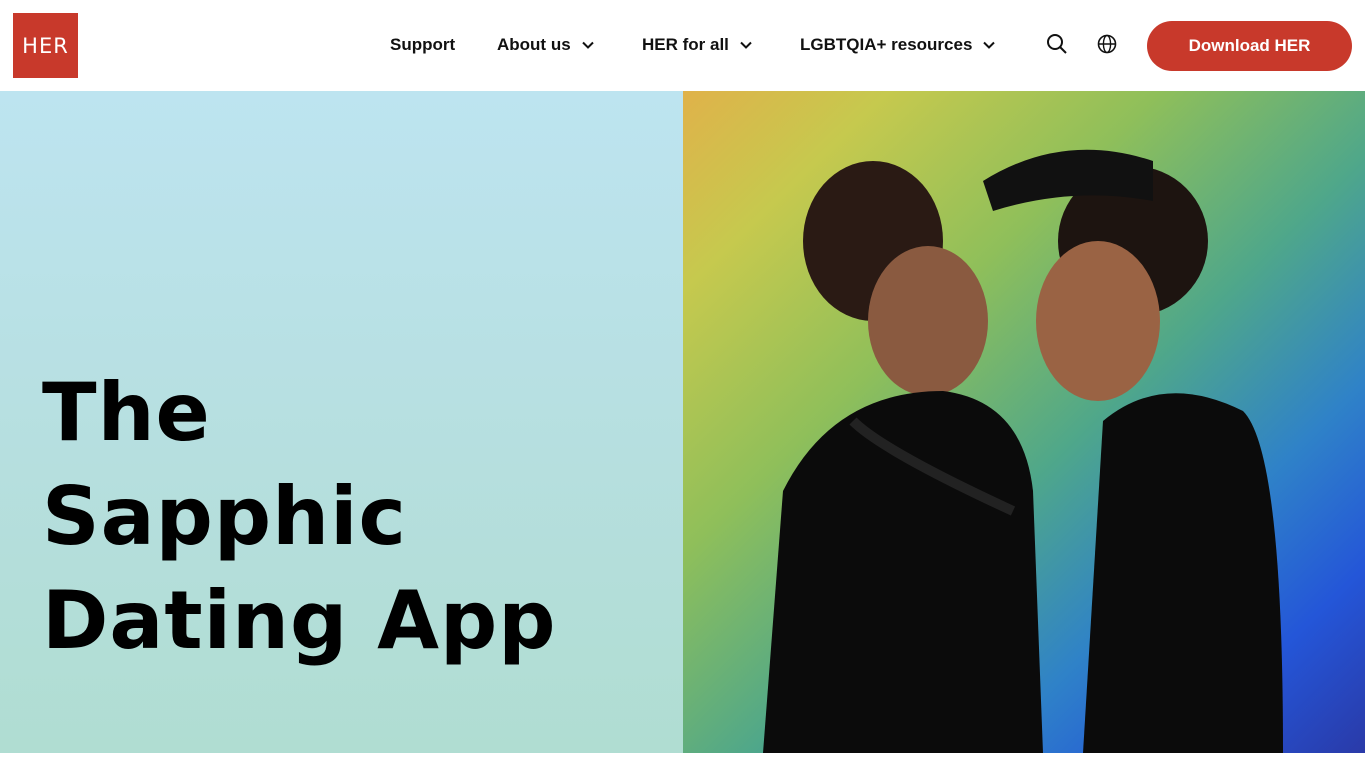  Describe the element at coordinates (1057, 44) in the screenshot. I see `search-icon` at that location.